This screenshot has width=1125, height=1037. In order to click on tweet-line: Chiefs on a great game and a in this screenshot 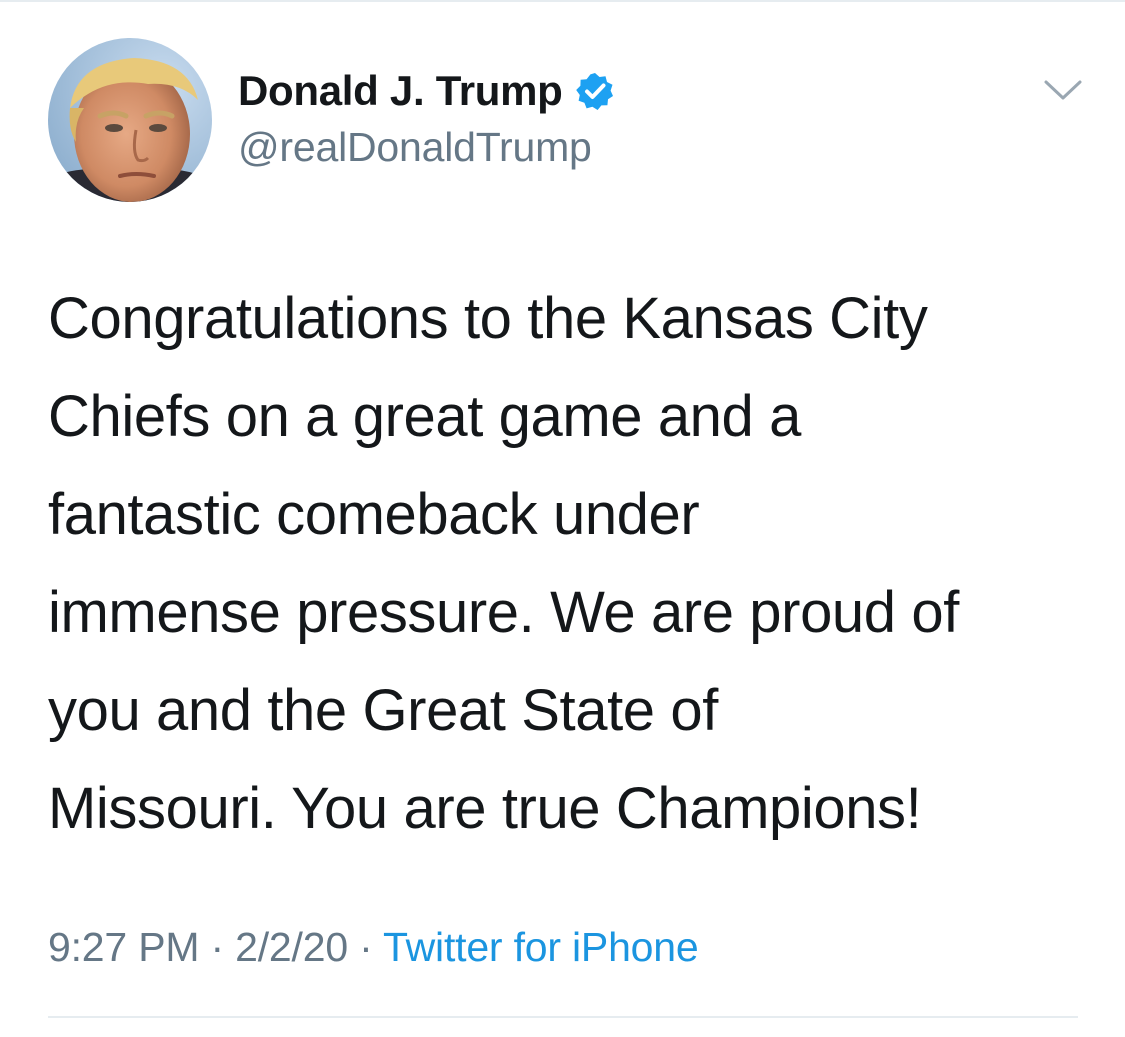, I will do `click(424, 416)`.